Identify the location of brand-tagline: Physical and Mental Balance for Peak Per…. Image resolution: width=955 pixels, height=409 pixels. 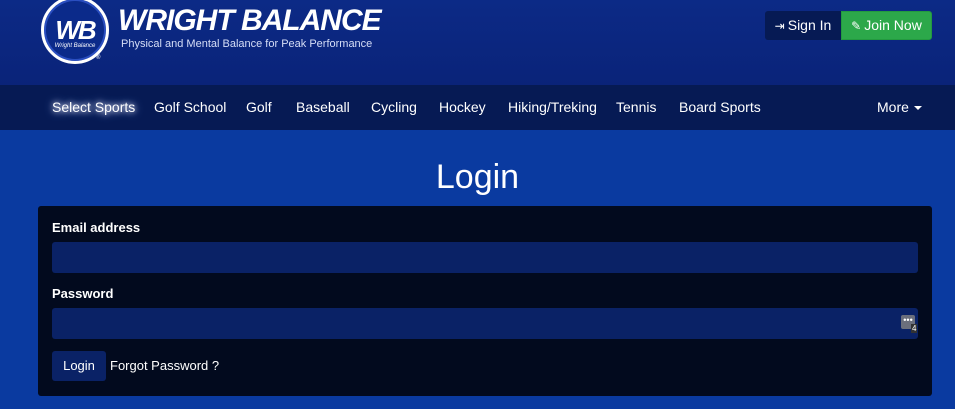
(247, 44).